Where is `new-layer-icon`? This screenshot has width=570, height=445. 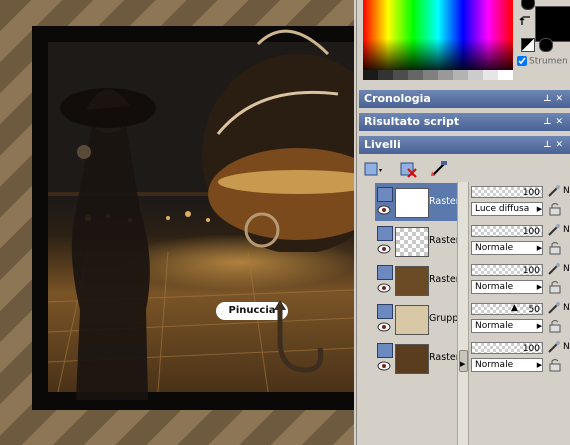
new-layer-icon is located at coordinates (373, 169).